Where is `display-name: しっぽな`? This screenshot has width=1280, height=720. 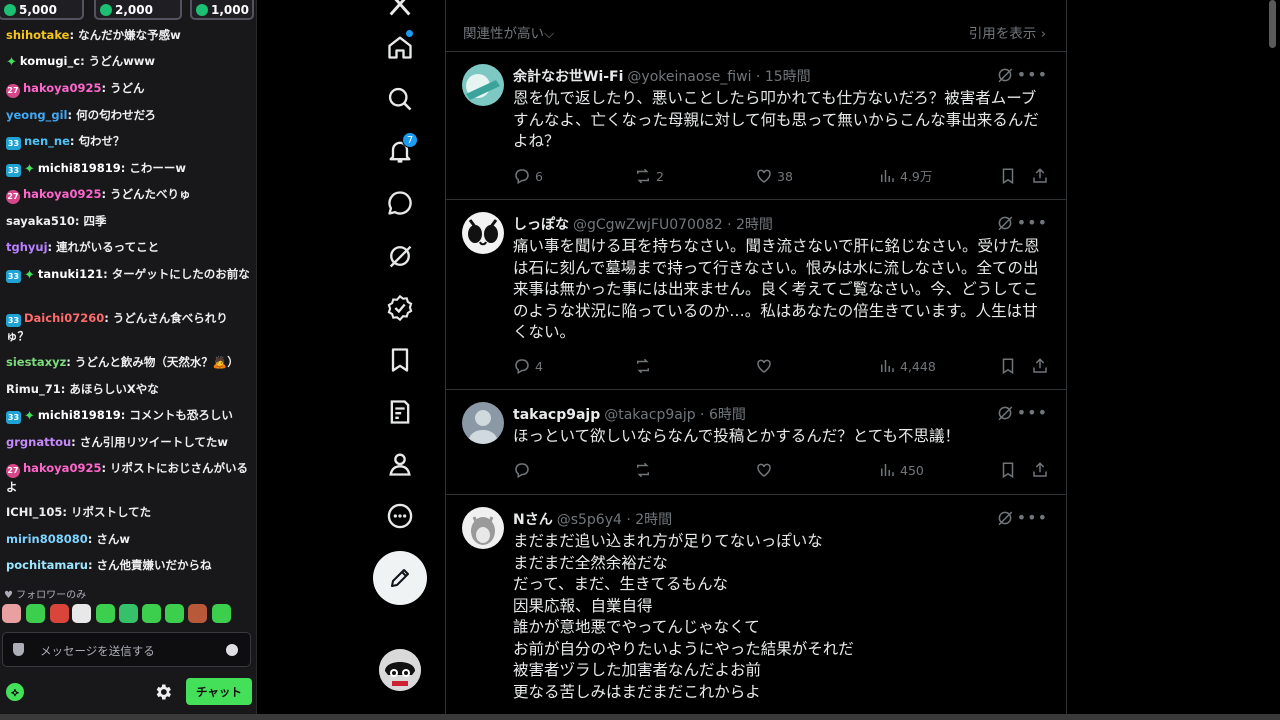
display-name: しっぽな is located at coordinates (541, 225).